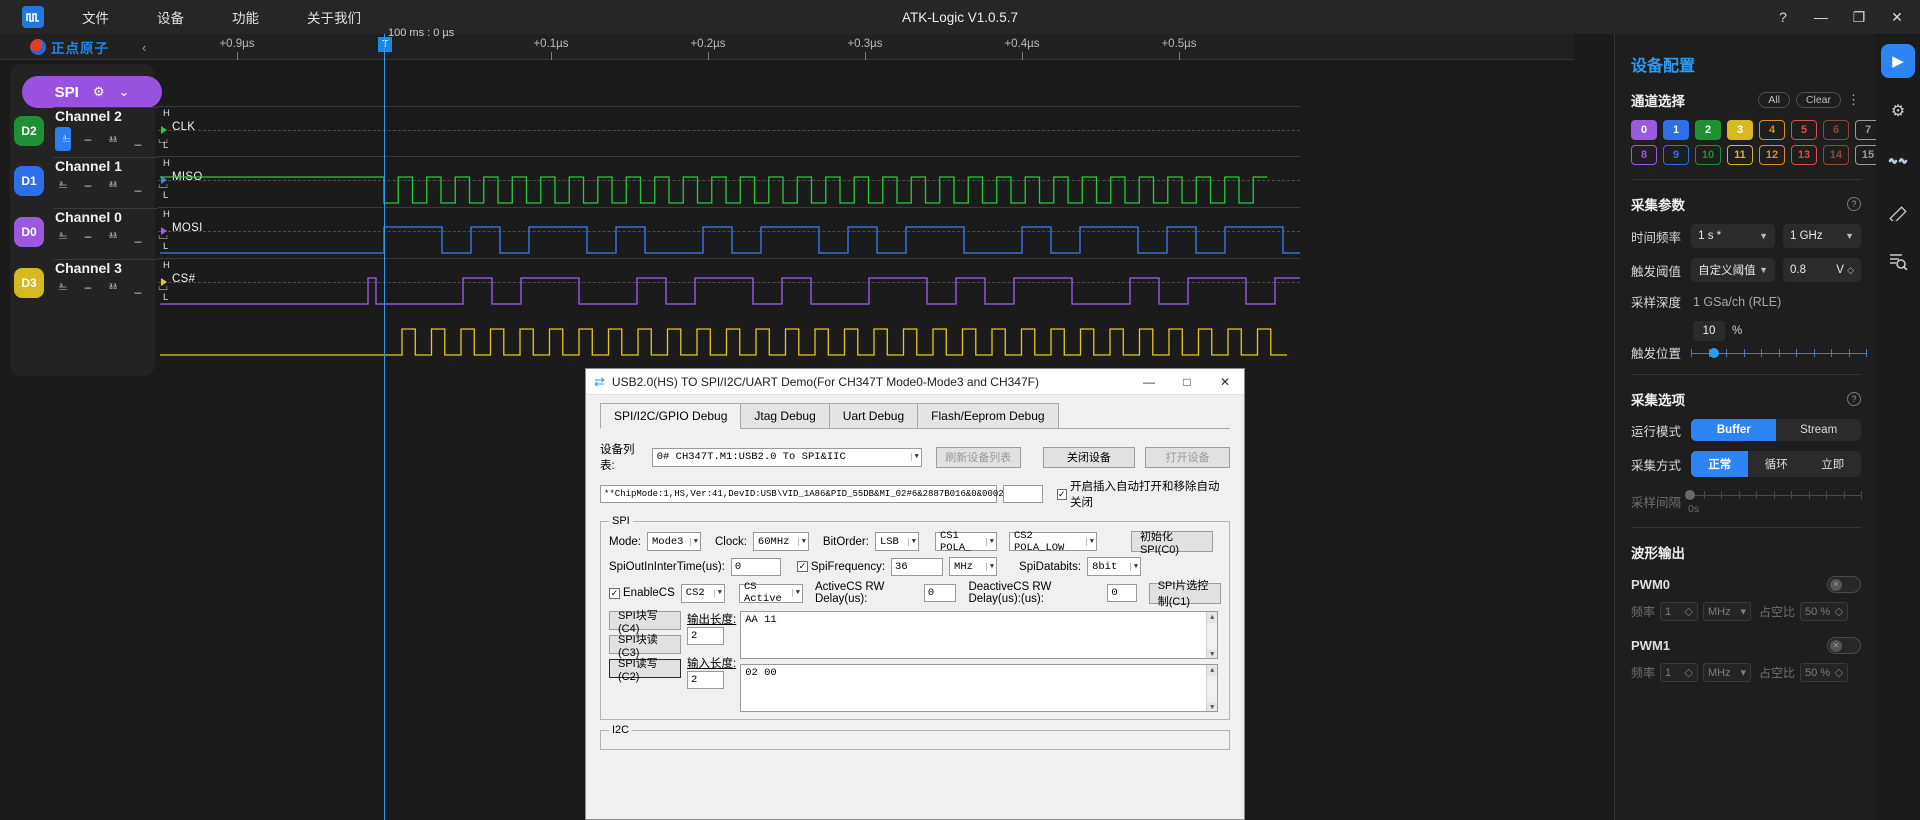 The width and height of the screenshot is (1920, 820). What do you see at coordinates (1676, 155) in the screenshot?
I see `channel-button-9: 9` at bounding box center [1676, 155].